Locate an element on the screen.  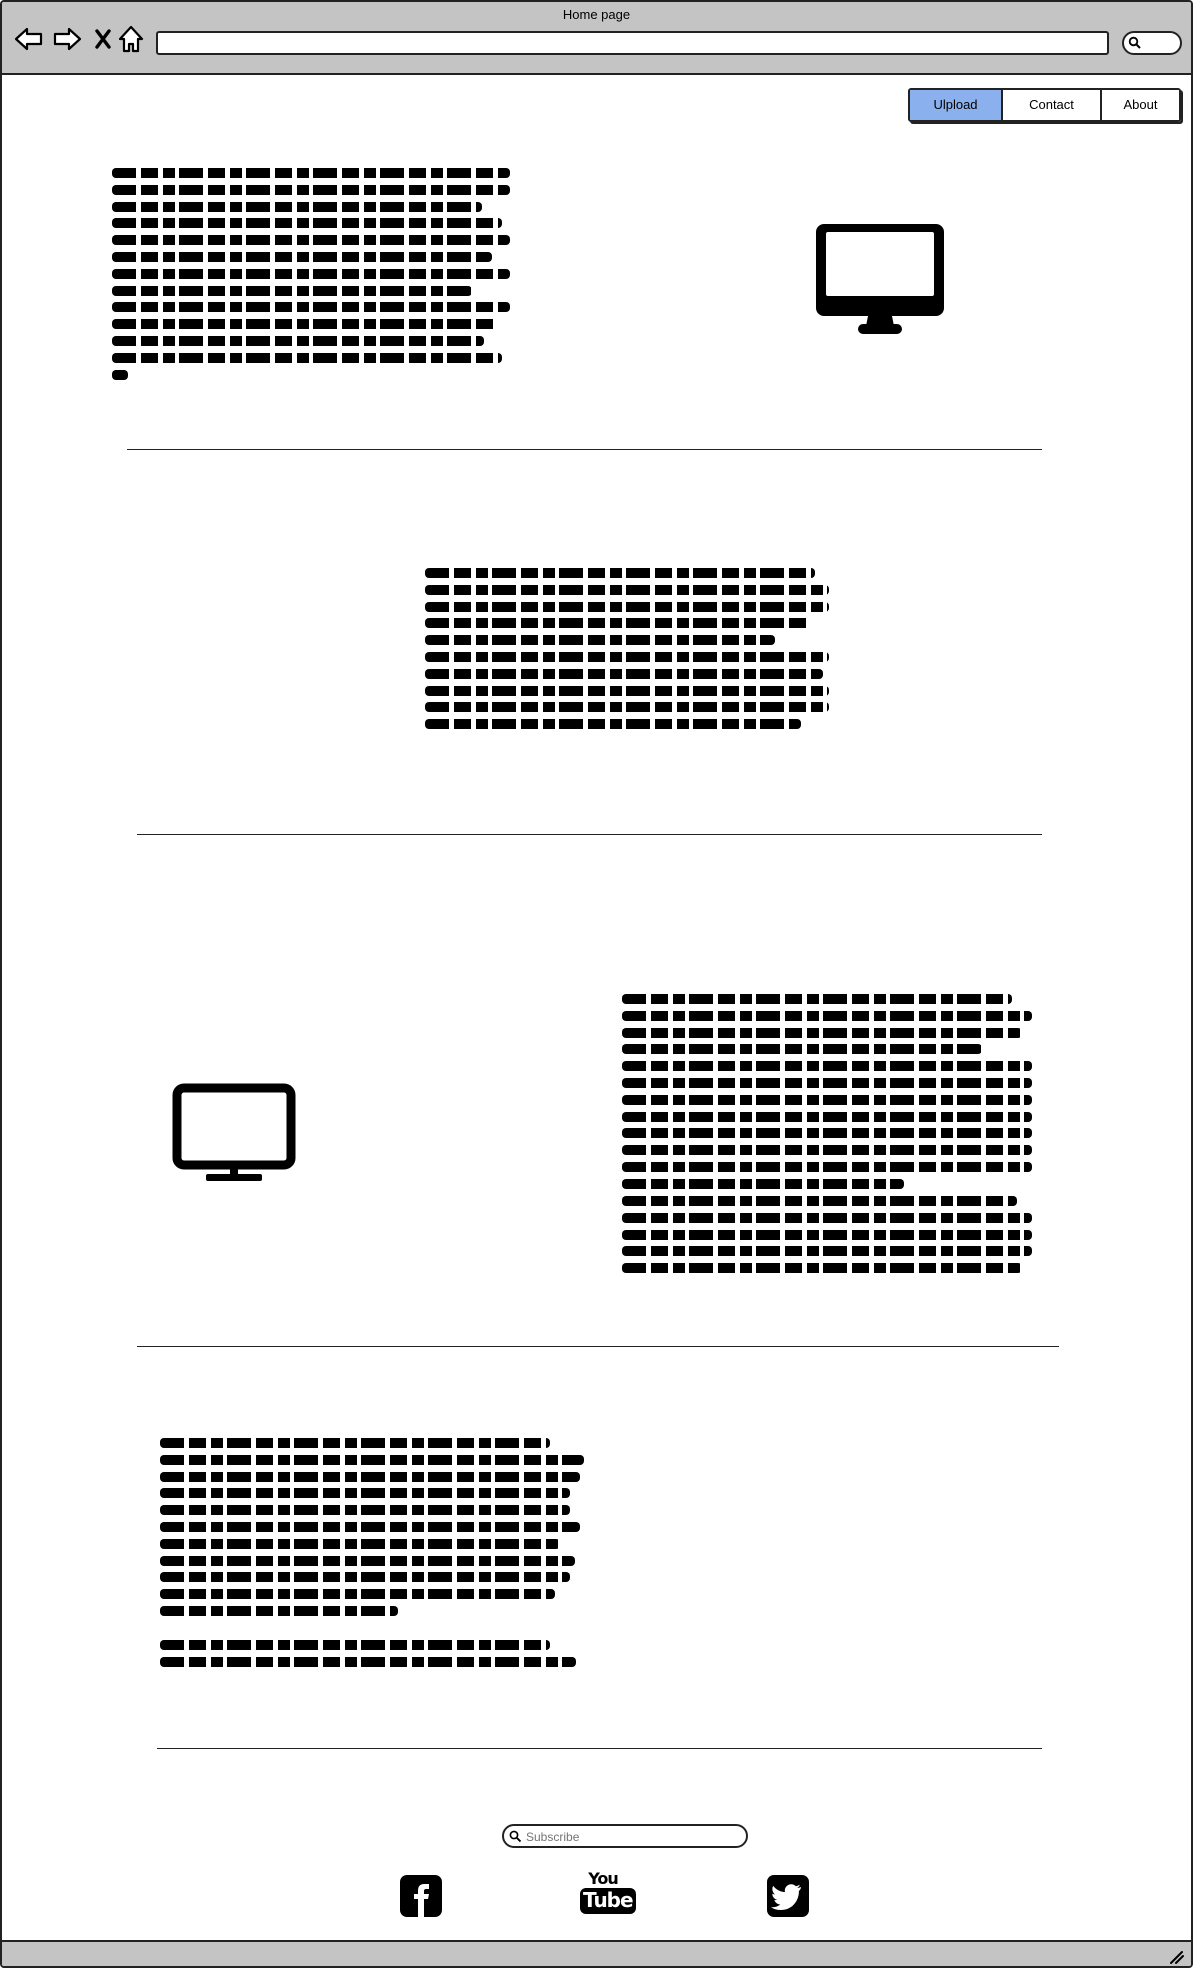
twitter-icon is located at coordinates (788, 1896).